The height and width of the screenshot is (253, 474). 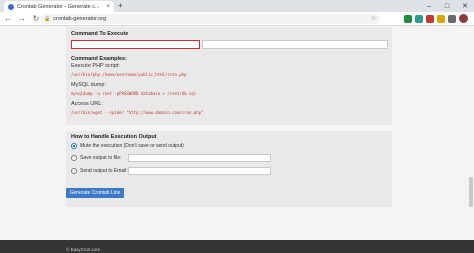 I want to click on radio-mute, so click(x=74, y=146).